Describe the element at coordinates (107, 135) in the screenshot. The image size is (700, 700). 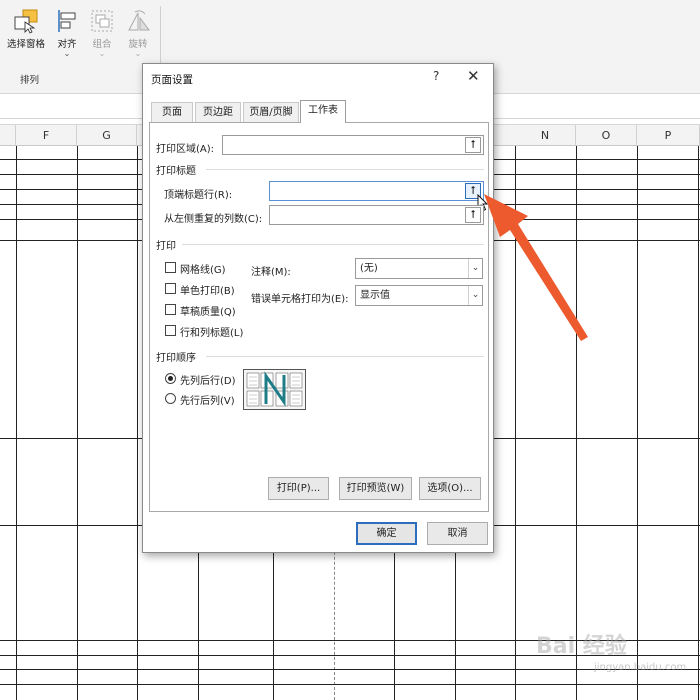
I see `column-header-g: G` at that location.